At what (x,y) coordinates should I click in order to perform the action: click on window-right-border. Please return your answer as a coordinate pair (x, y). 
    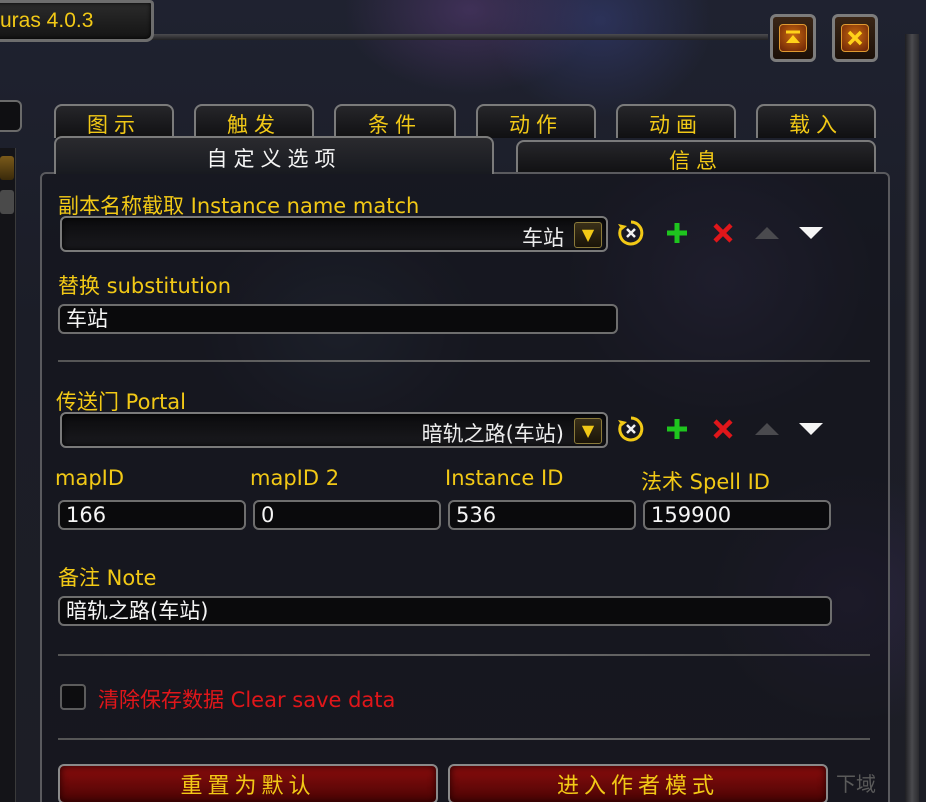
    Looking at the image, I should click on (912, 418).